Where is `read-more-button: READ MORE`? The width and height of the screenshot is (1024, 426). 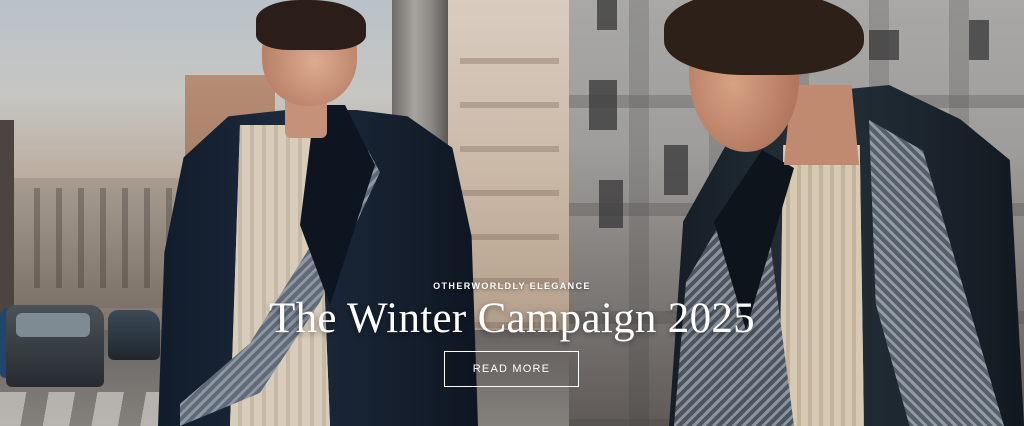 read-more-button: READ MORE is located at coordinates (511, 369).